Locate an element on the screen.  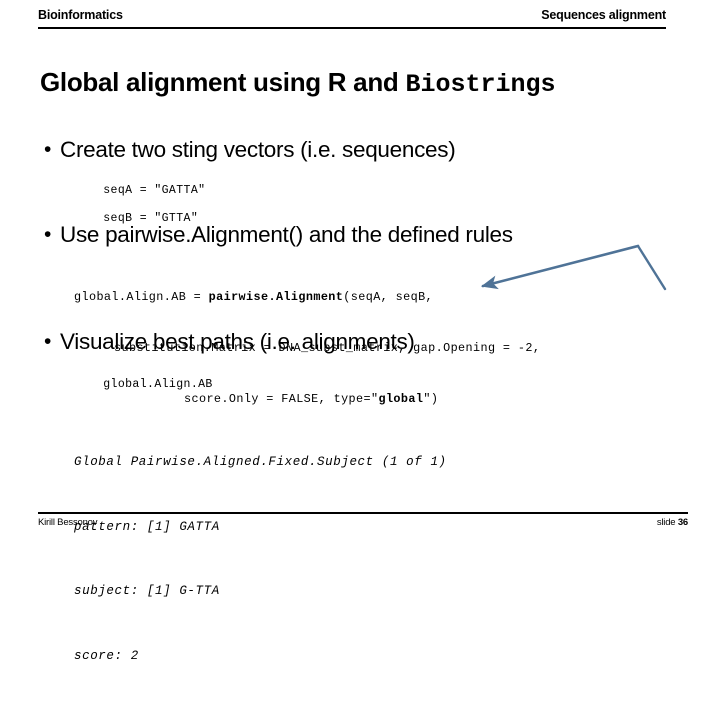
code-token-function-name: pairwise.Alignment is located at coordinates (276, 297).